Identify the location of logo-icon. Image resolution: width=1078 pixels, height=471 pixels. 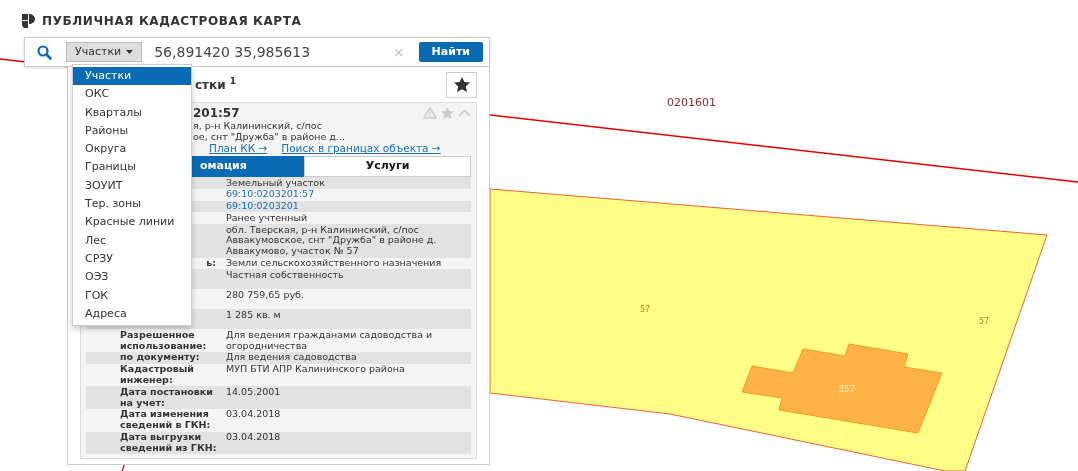
(28, 20).